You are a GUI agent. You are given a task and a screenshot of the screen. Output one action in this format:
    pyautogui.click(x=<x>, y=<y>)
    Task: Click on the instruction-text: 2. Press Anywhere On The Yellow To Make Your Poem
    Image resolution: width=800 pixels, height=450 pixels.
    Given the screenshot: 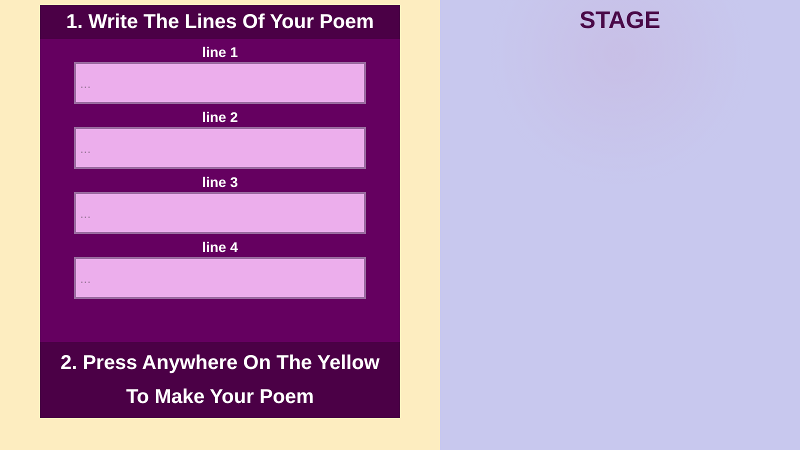 What is the action you would take?
    pyautogui.click(x=220, y=380)
    